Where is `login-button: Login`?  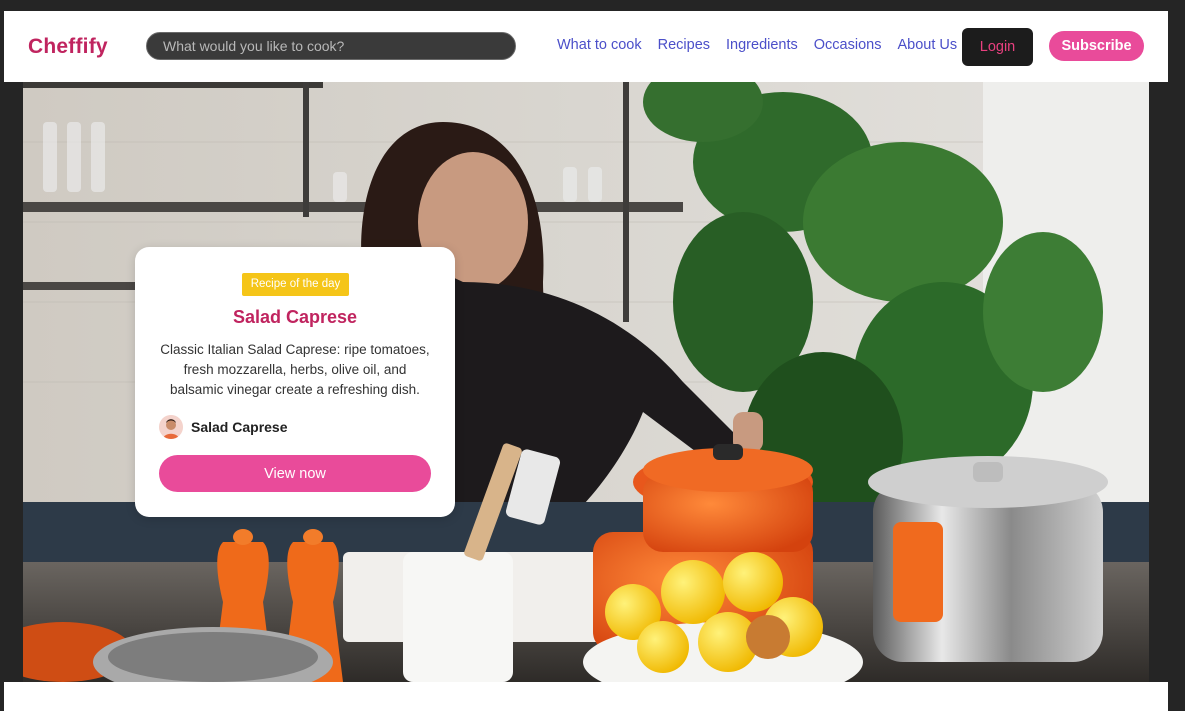 login-button: Login is located at coordinates (997, 47).